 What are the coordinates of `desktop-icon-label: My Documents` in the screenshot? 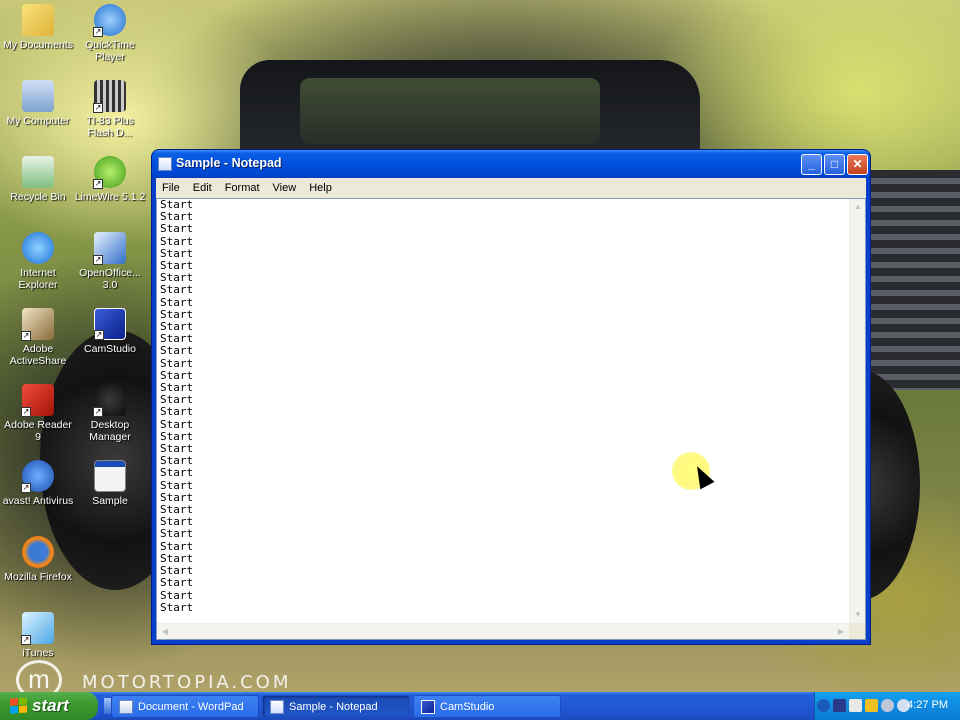 It's located at (38, 45).